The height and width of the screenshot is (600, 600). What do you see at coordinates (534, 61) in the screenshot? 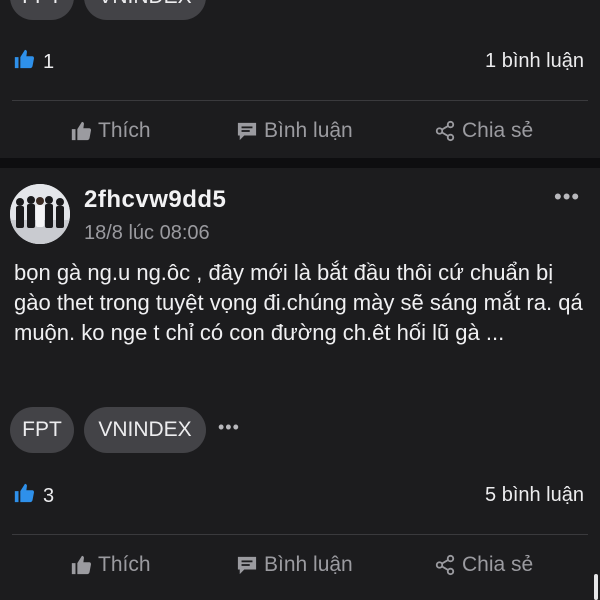
I see `comment-count: 1 bình luận` at bounding box center [534, 61].